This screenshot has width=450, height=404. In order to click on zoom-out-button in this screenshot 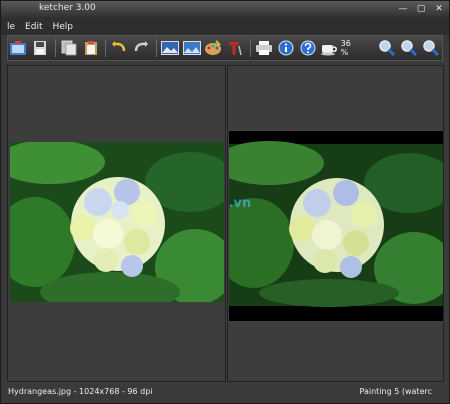, I will do `click(430, 48)`.